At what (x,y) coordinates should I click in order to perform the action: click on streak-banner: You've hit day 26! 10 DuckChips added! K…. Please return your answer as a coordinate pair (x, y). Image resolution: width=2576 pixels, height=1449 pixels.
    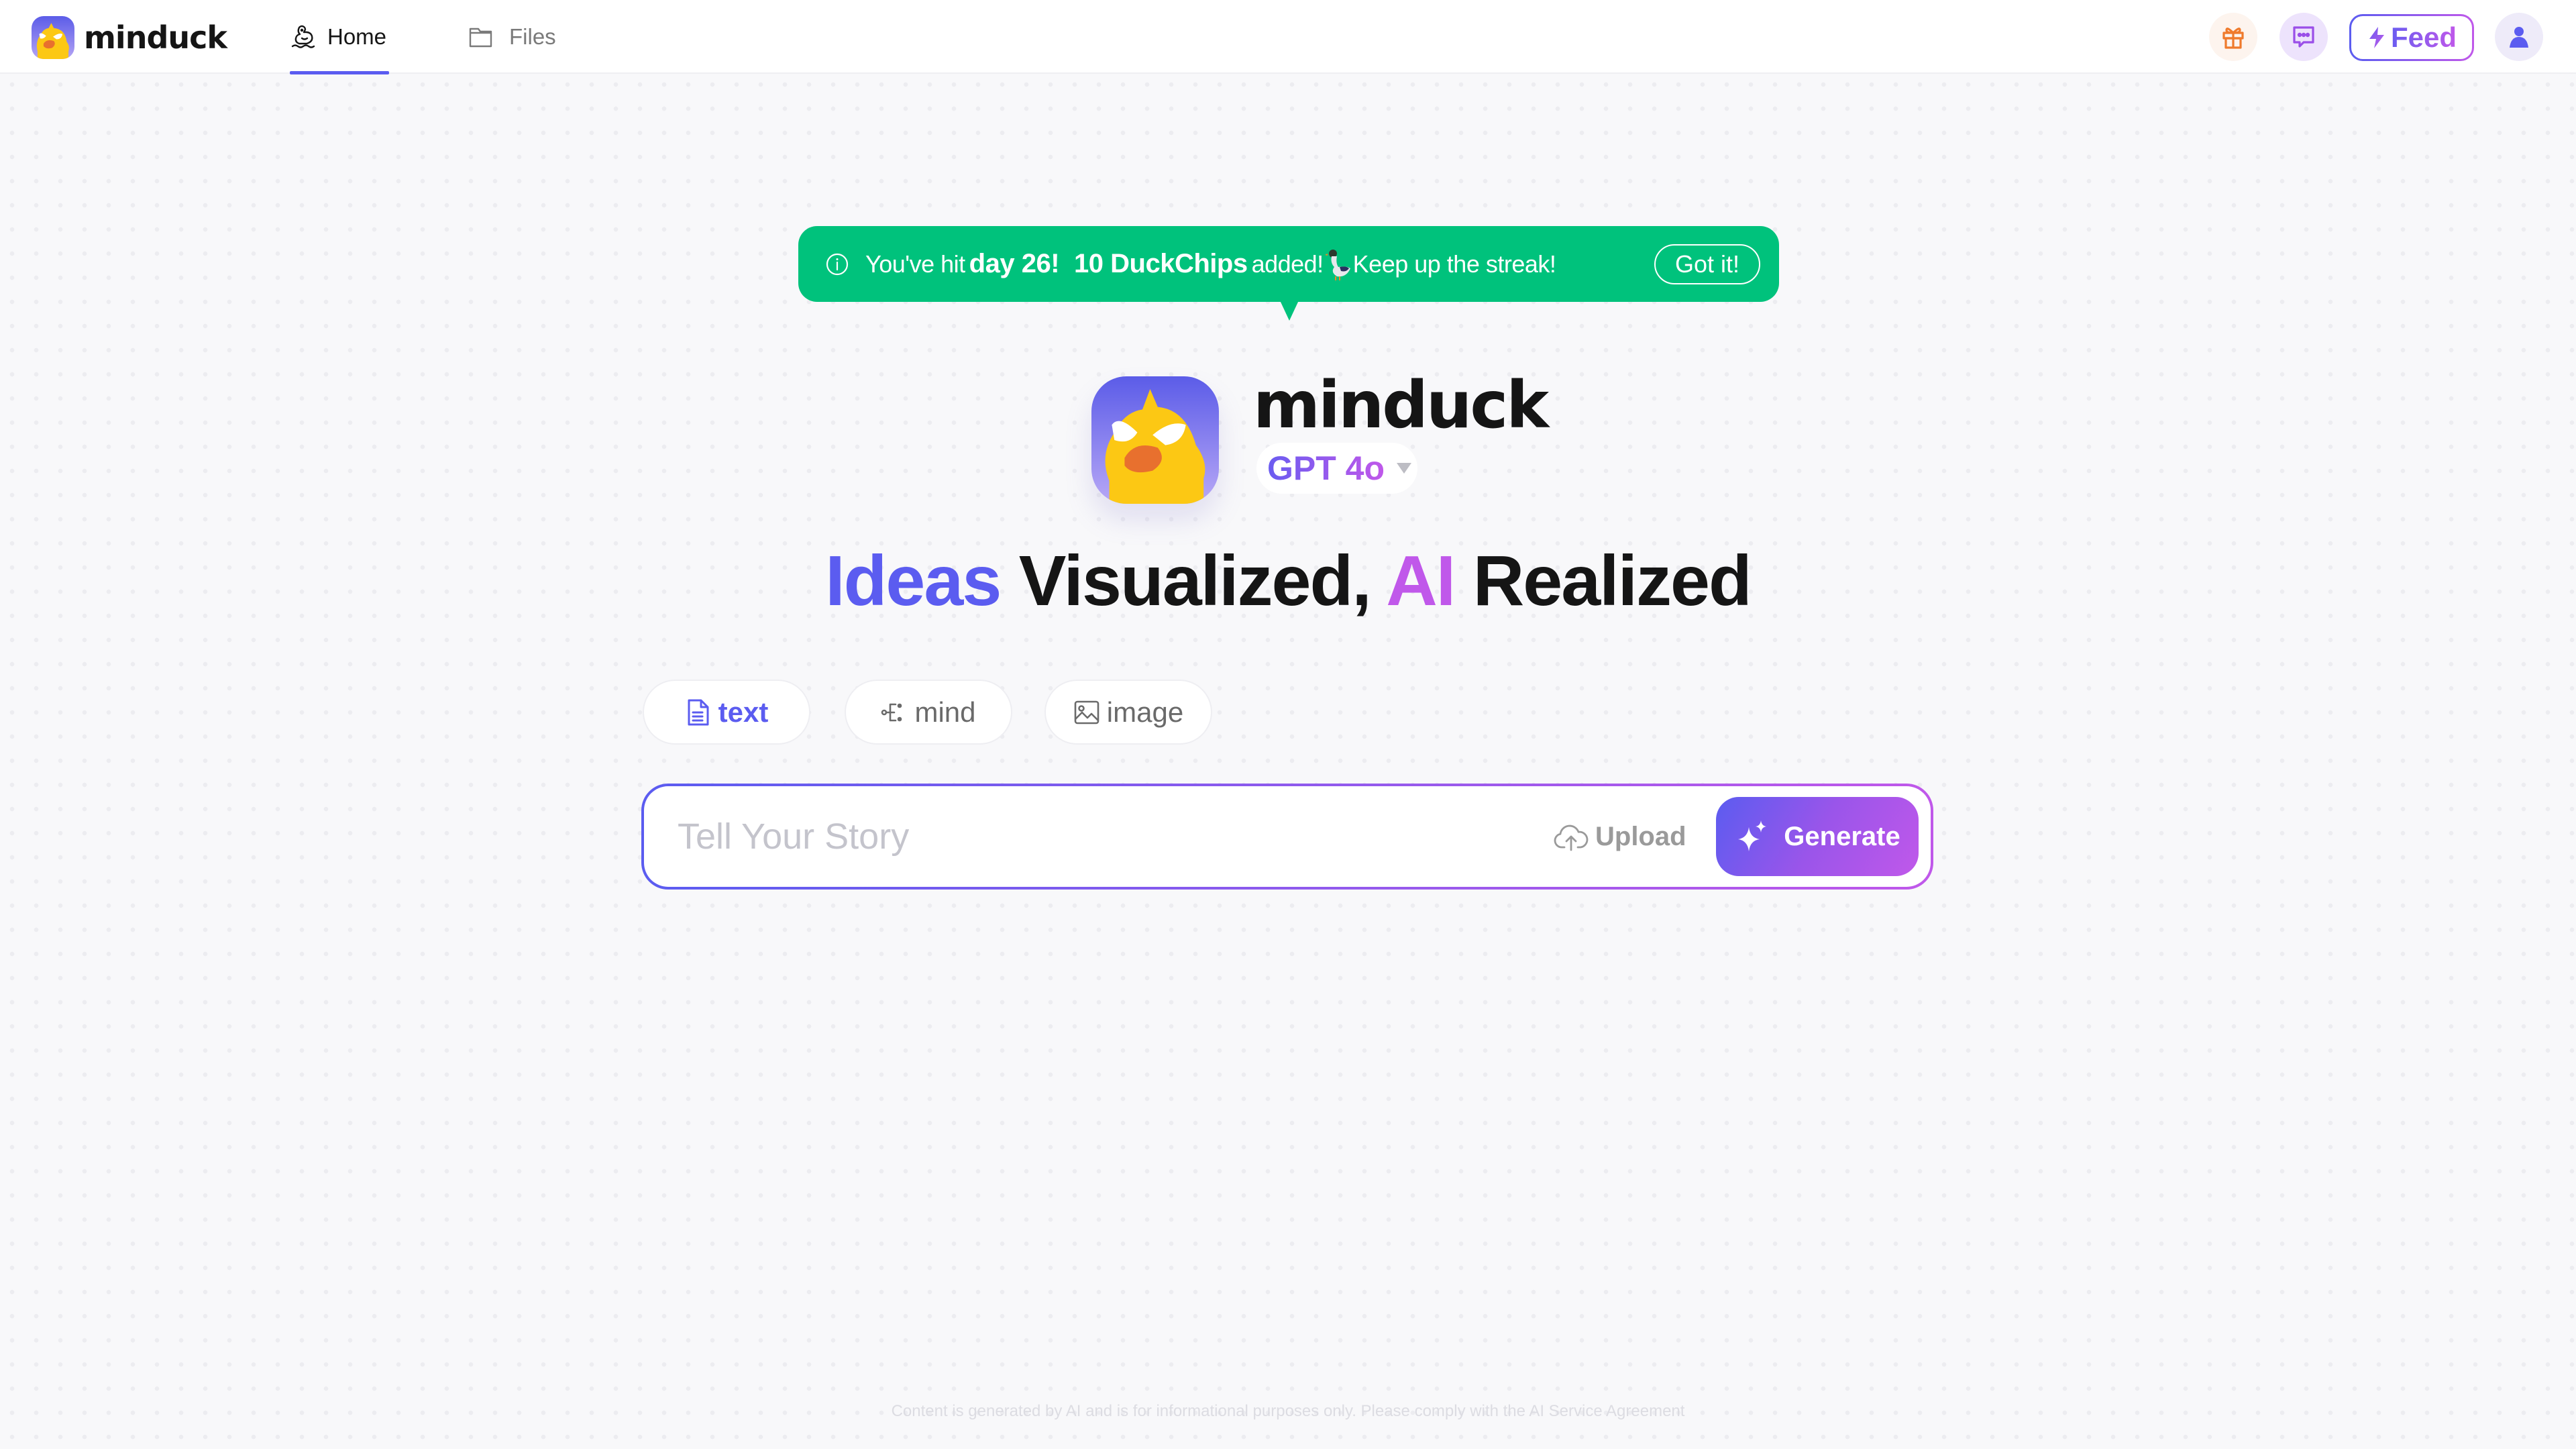
    Looking at the image, I should click on (1288, 264).